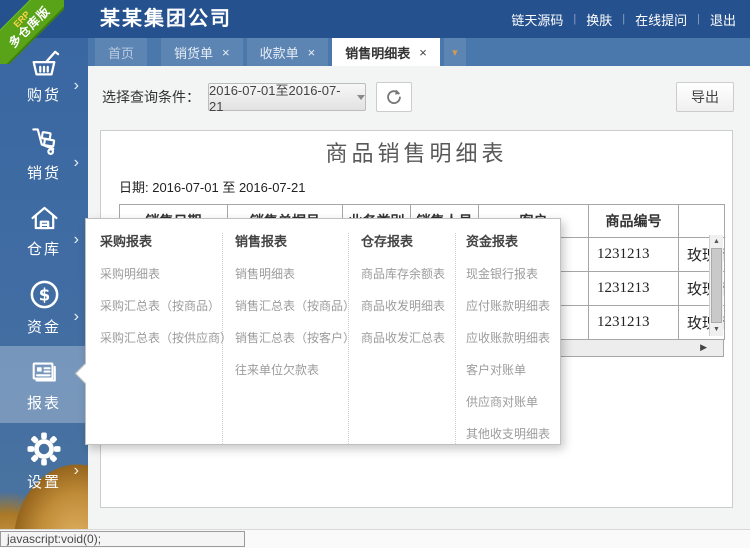 The image size is (750, 548). Describe the element at coordinates (513, 402) in the screenshot. I see `menu-item-supplier-statement: 供应商对账单` at that location.